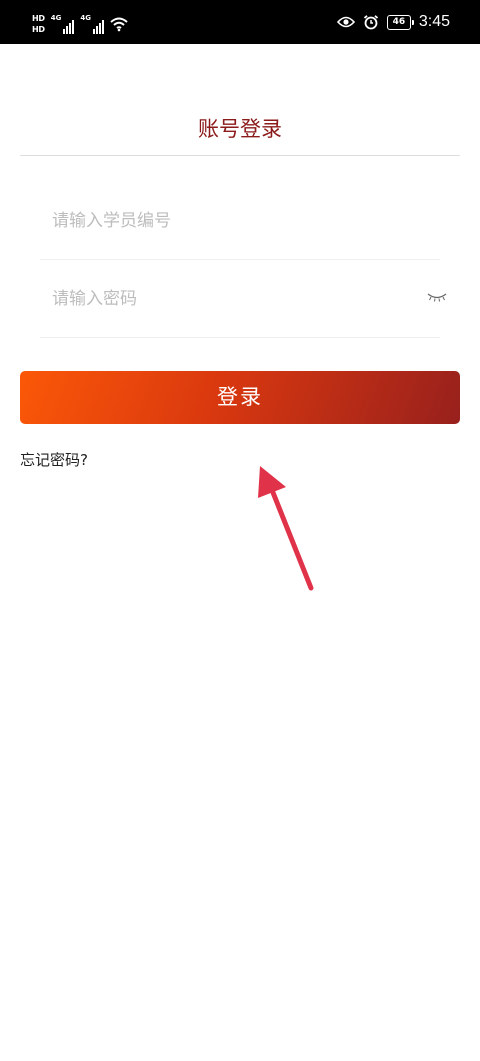  I want to click on signal-icon-2: 4G, so click(92, 24).